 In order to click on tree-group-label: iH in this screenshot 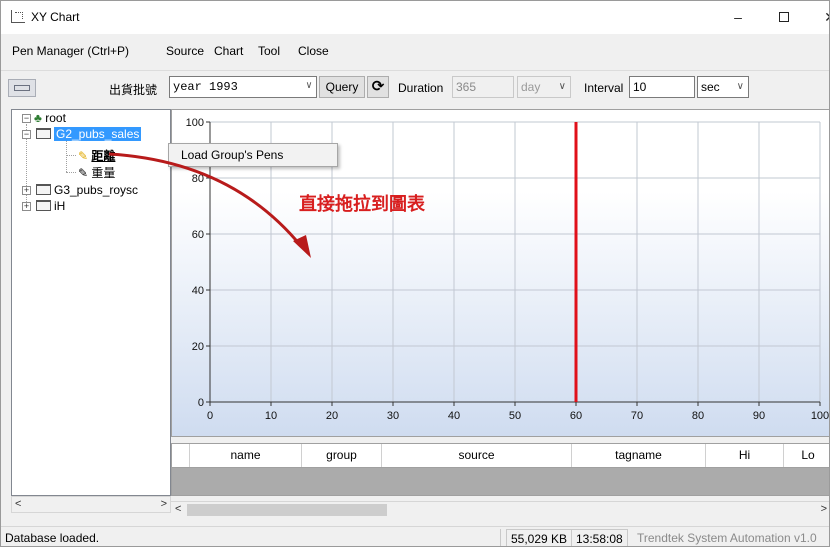, I will do `click(60, 206)`.